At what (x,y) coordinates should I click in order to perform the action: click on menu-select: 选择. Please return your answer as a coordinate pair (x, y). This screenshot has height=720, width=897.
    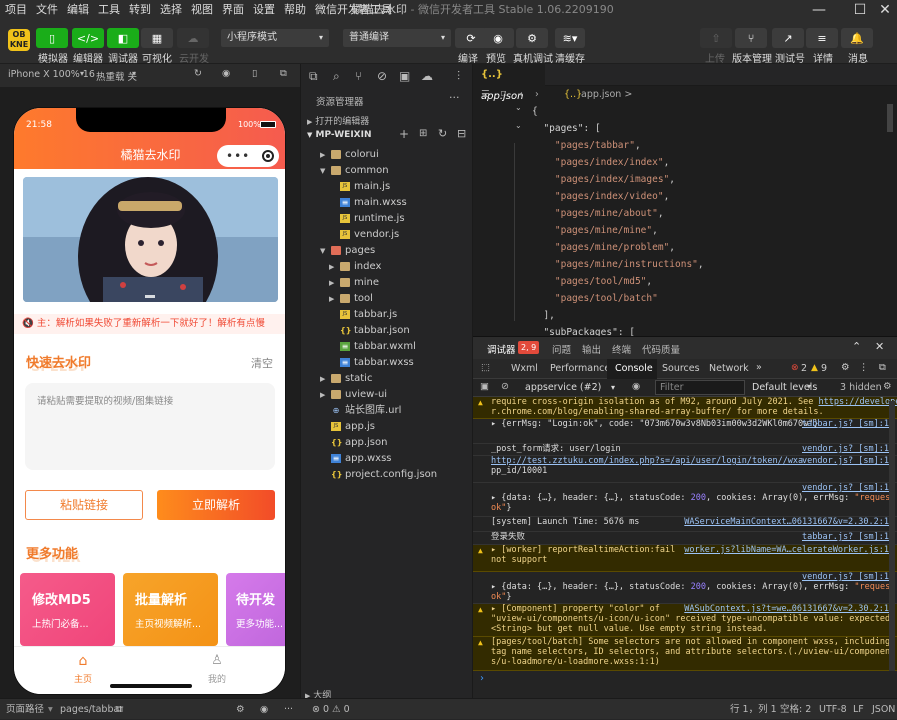
    Looking at the image, I should click on (170, 10).